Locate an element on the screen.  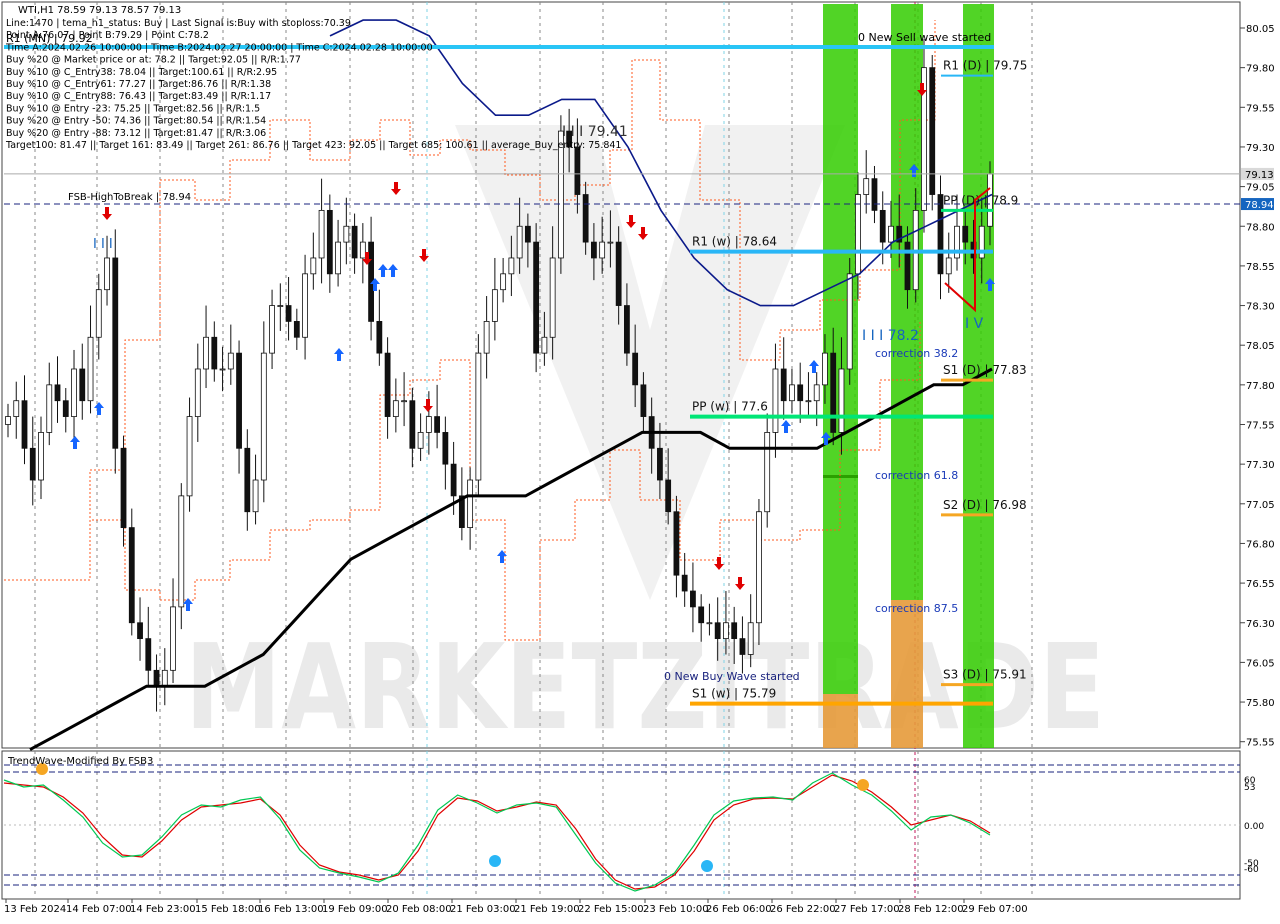
pivot-level-label: PP (w) | 77.6 is located at coordinates (730, 407).